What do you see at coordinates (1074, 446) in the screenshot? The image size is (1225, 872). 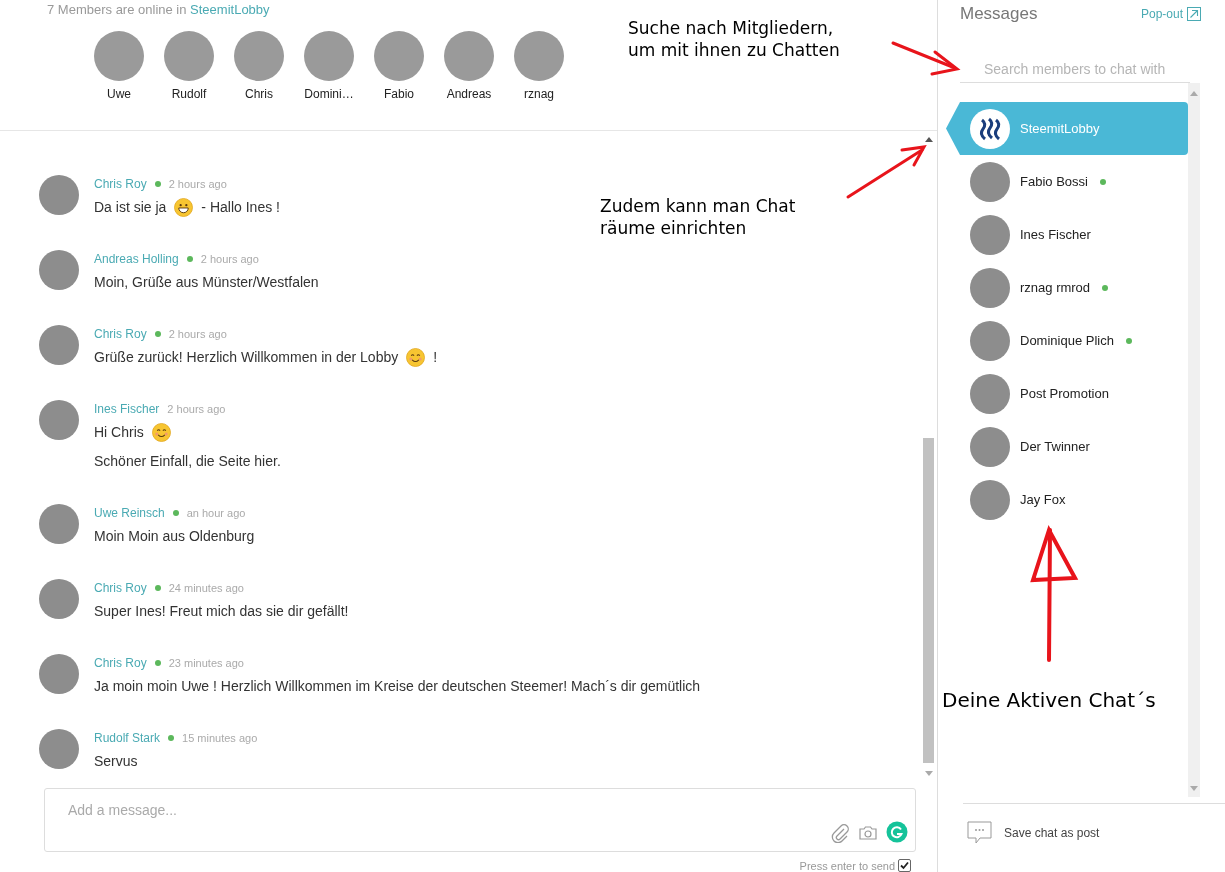 I see `chat-list-item: Der Twinner` at bounding box center [1074, 446].